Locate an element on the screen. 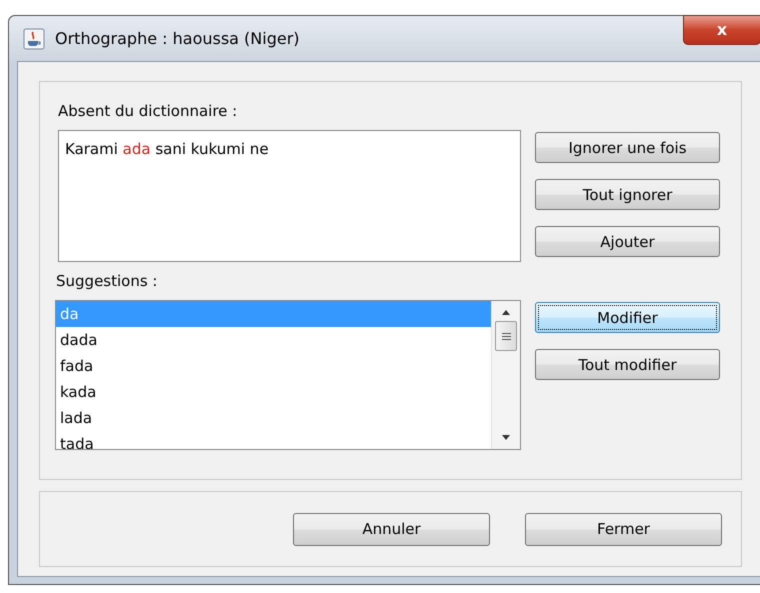 This screenshot has width=760, height=593. dialog-button: Annuler is located at coordinates (391, 529).